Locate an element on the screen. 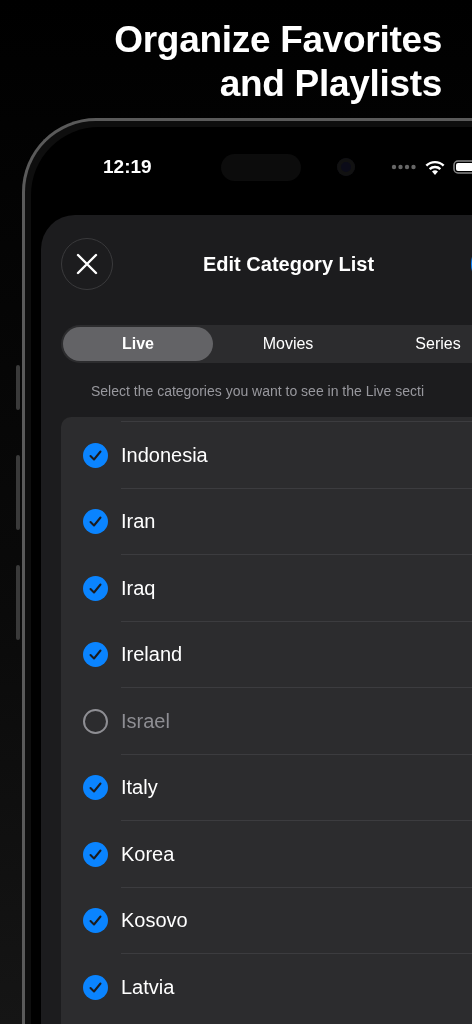  sheet-title: Edit Category List is located at coordinates (289, 264).